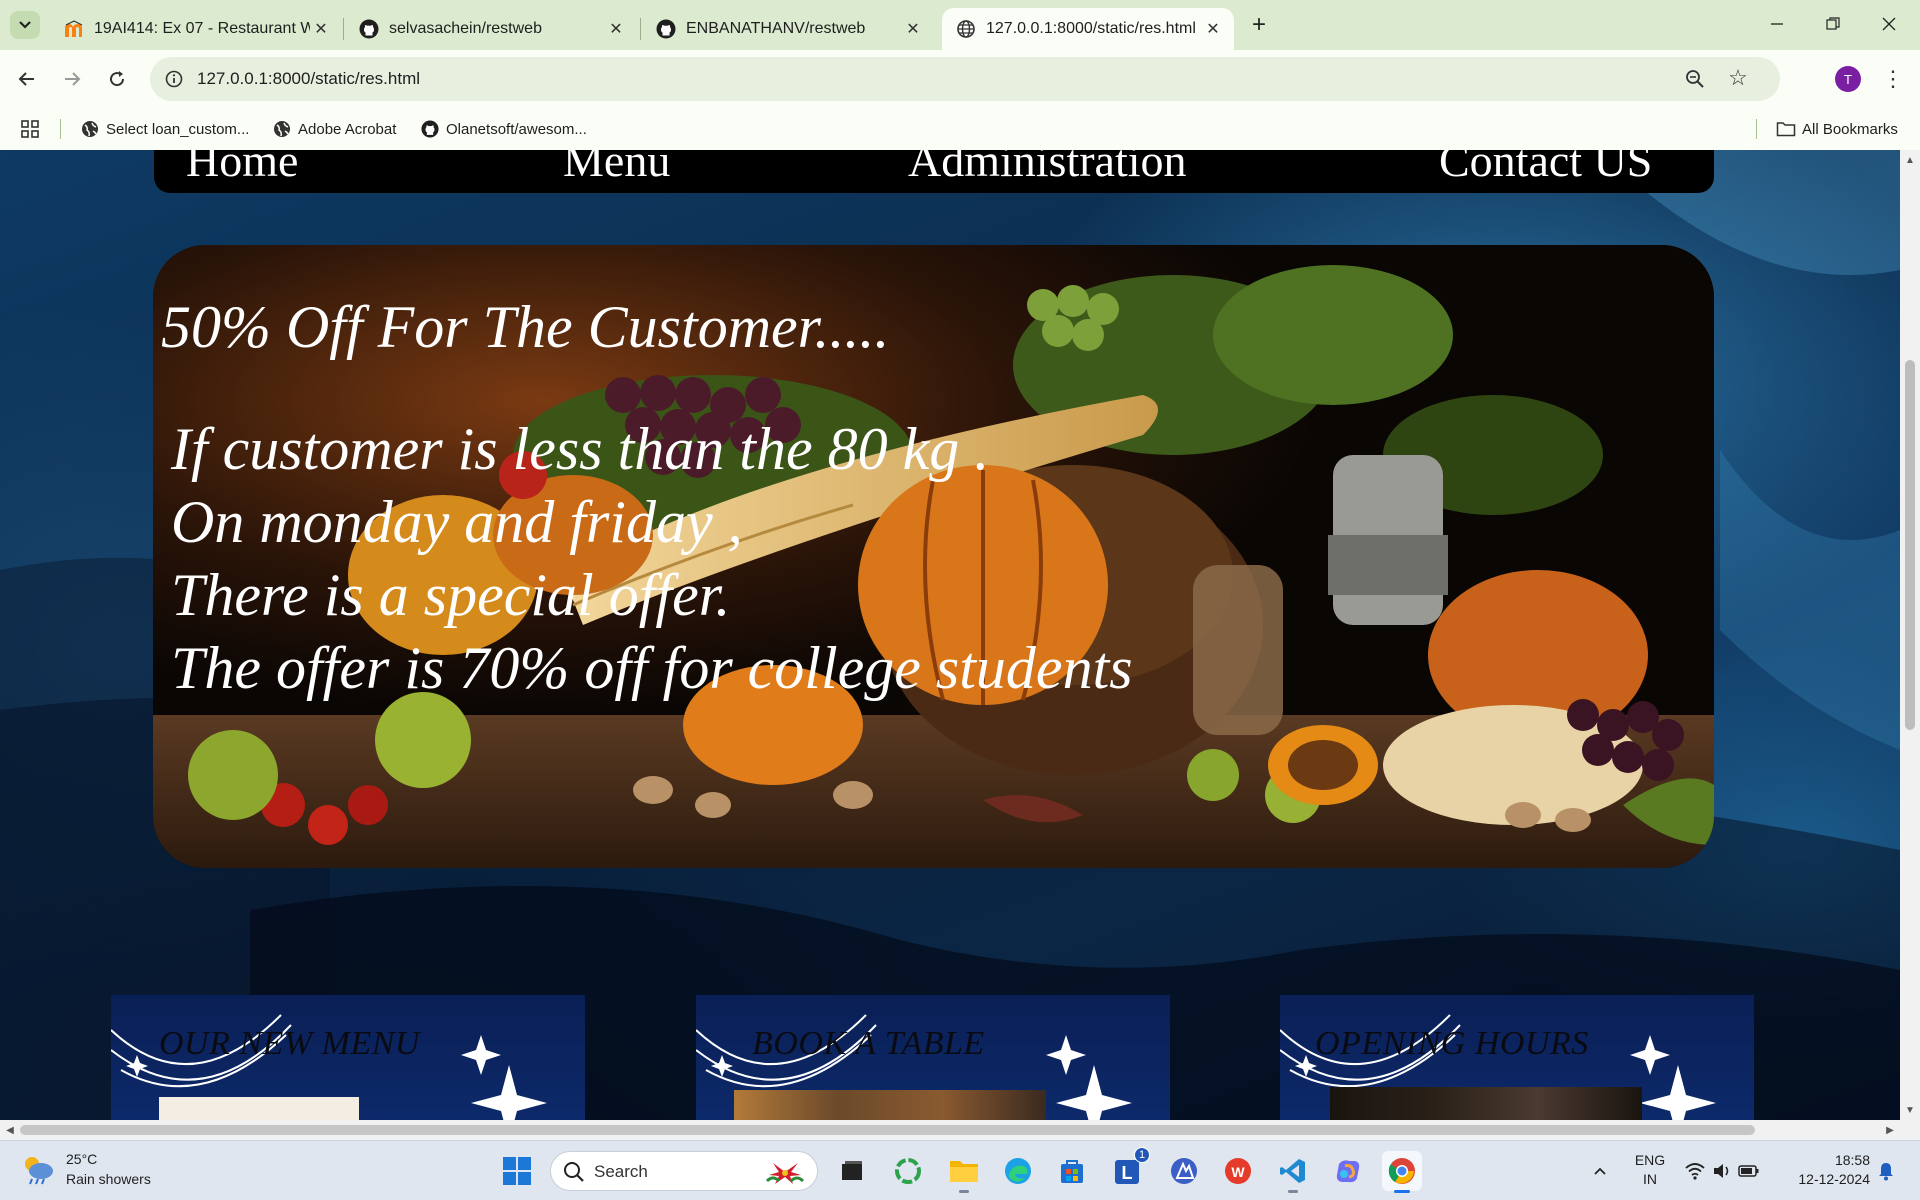 The width and height of the screenshot is (1920, 1200). I want to click on poinsettia-icon, so click(785, 1173).